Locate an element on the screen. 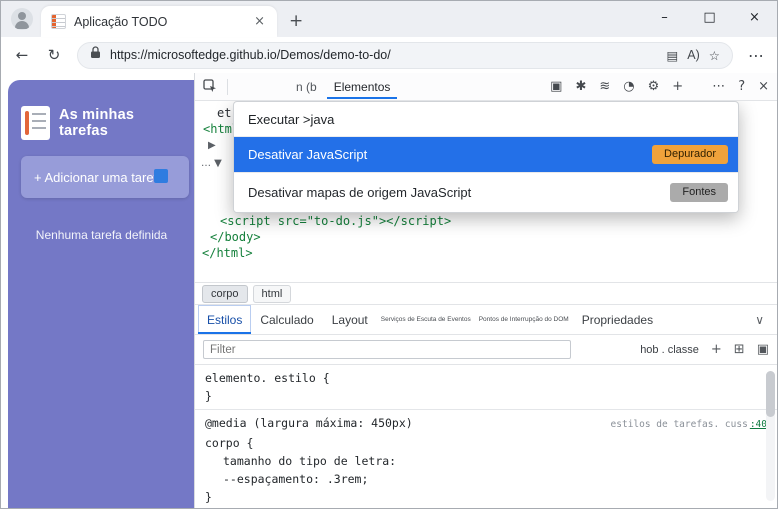 Image resolution: width=778 pixels, height=509 pixels. add-panel-icon: + is located at coordinates (677, 86).